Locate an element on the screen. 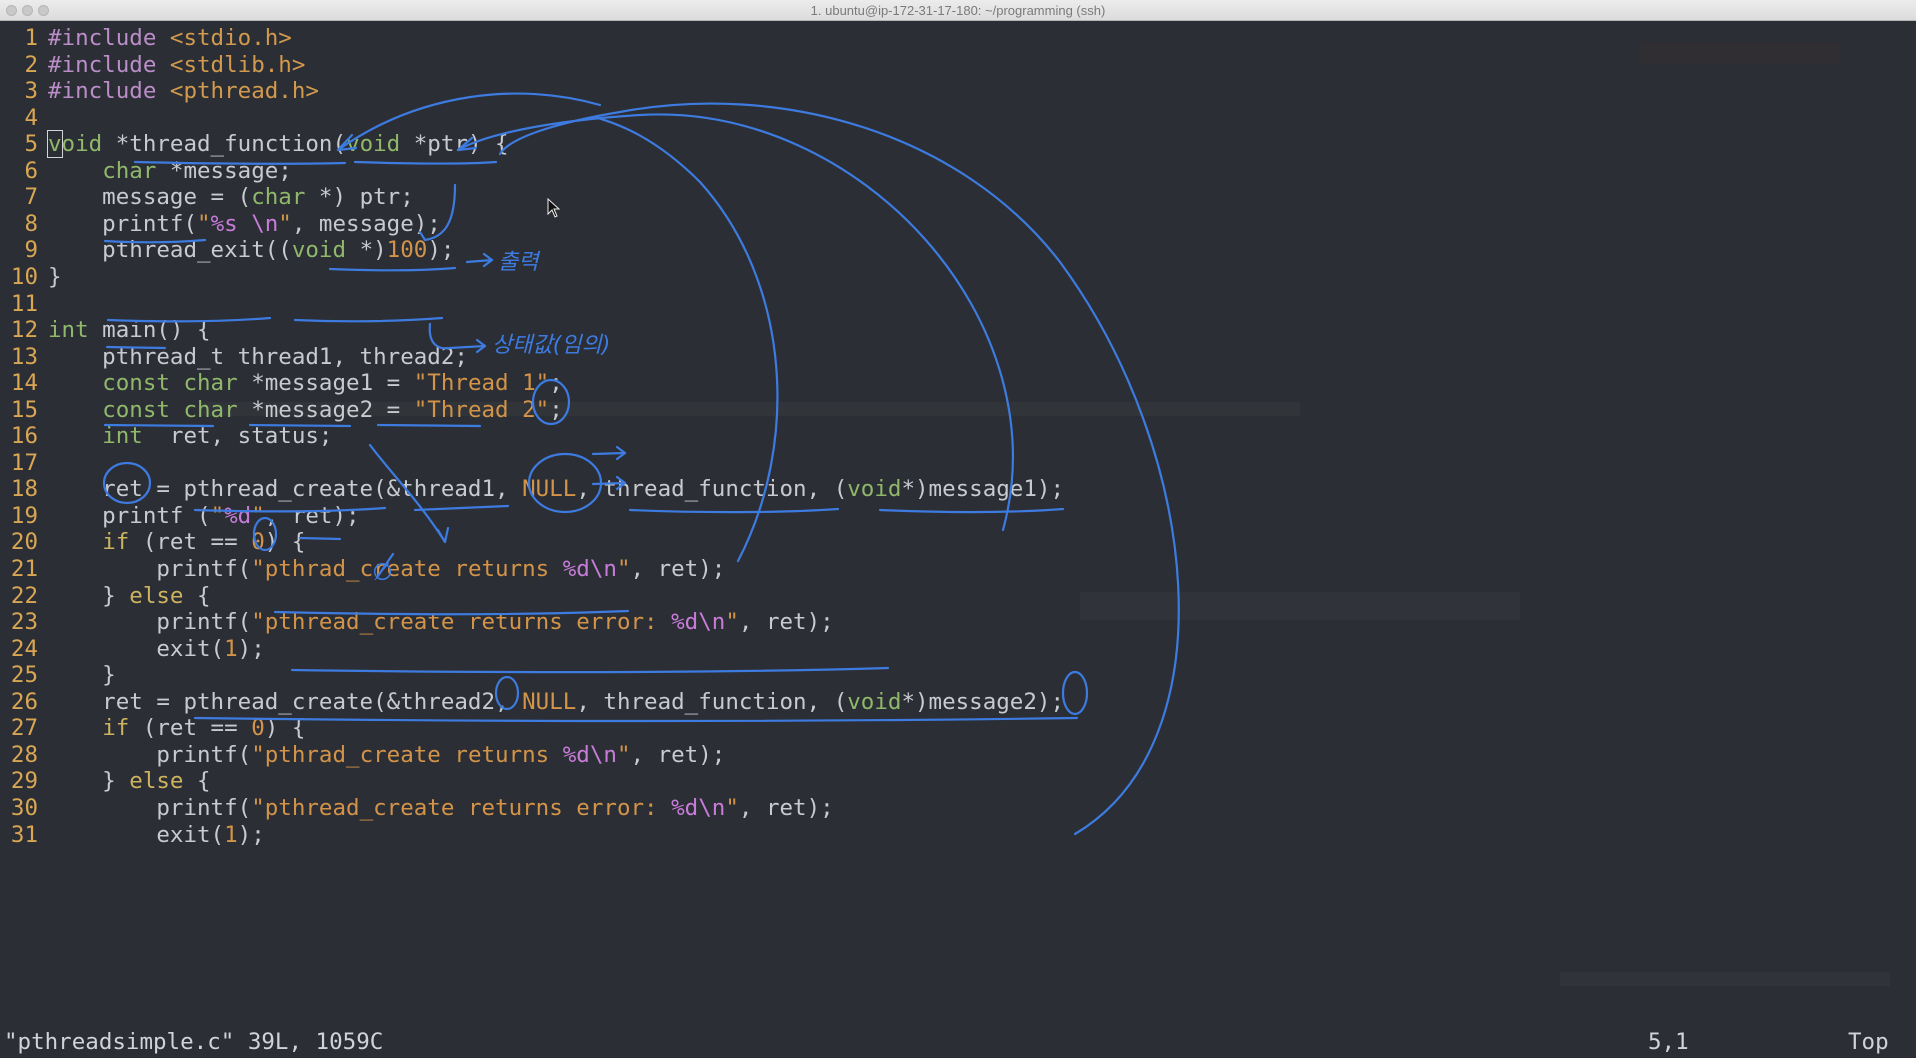 Image resolution: width=1916 pixels, height=1058 pixels. ink-note-status: 상태값(임의) is located at coordinates (551, 345).